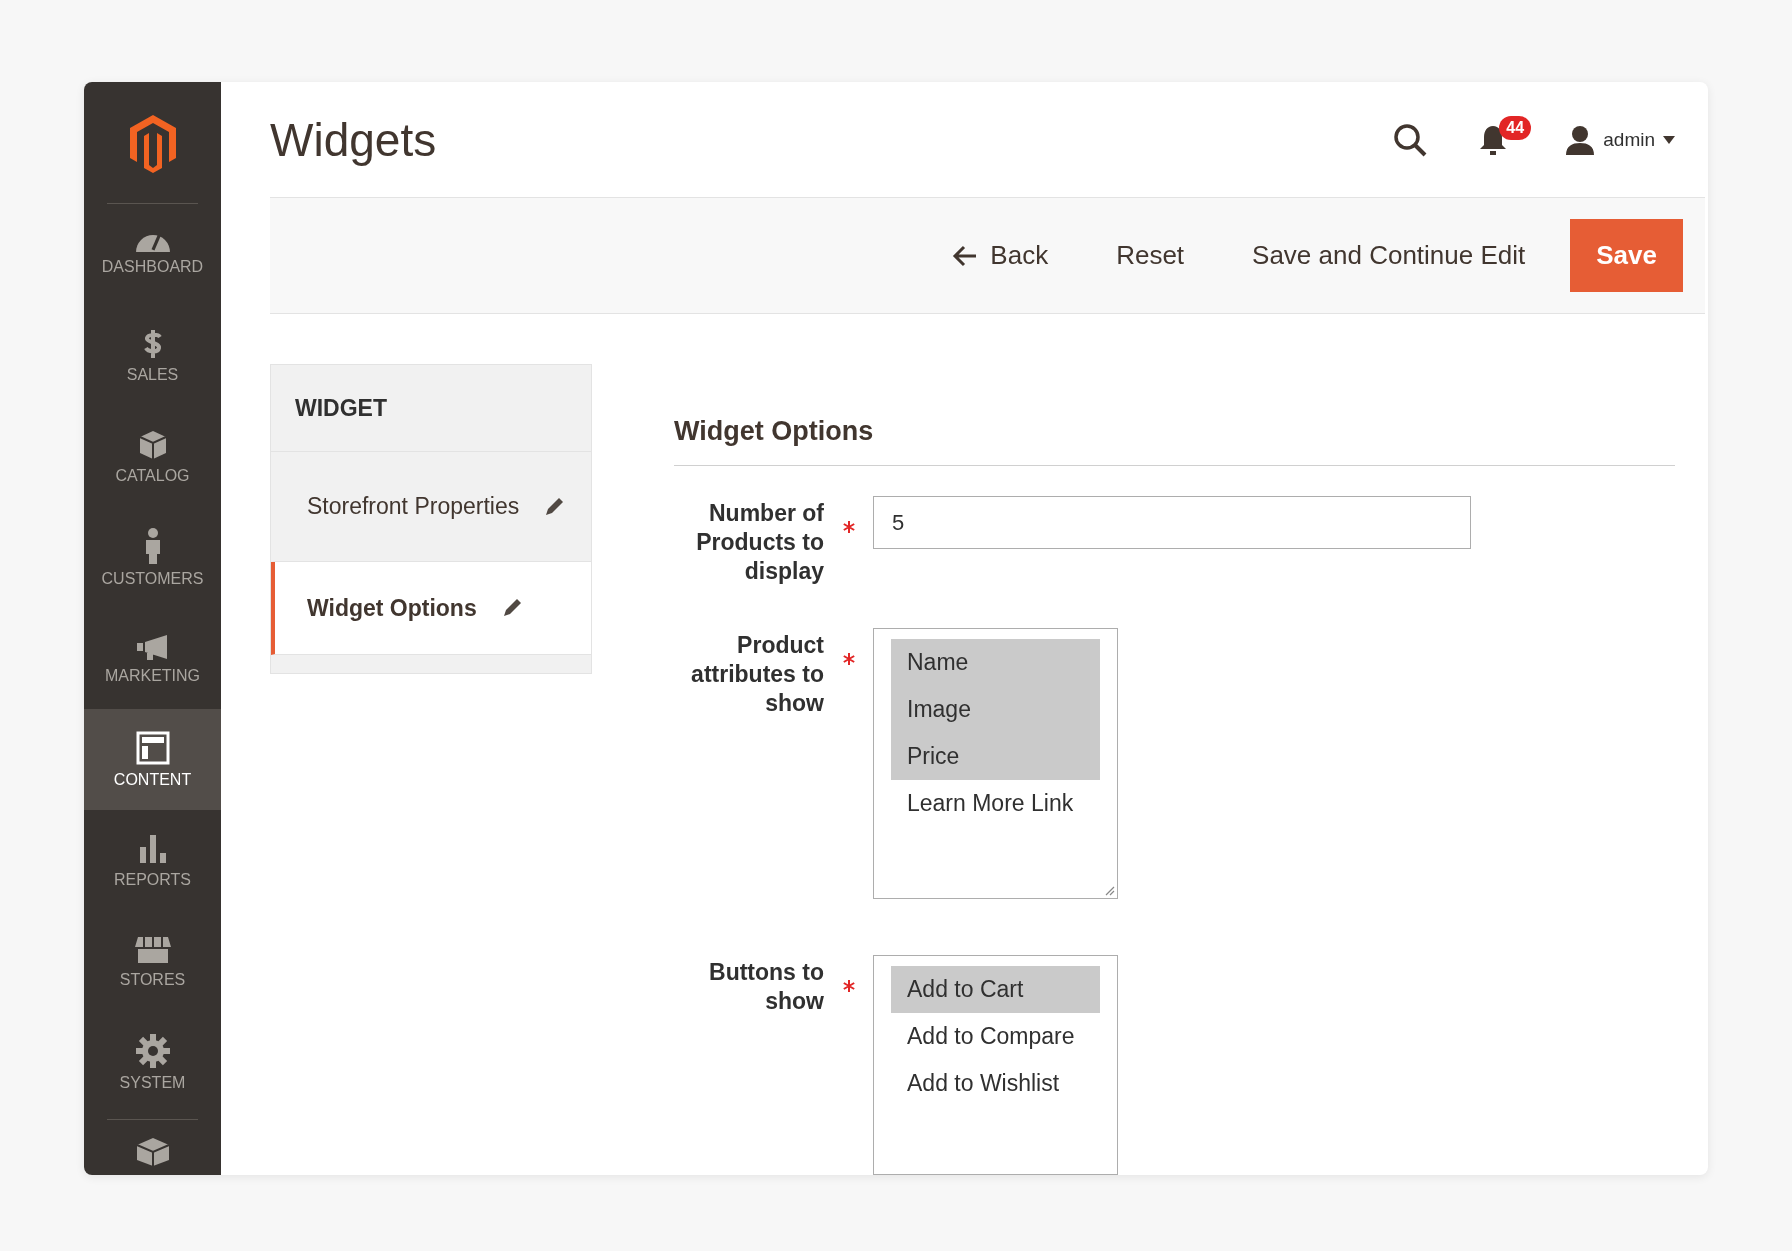 This screenshot has height=1251, width=1792. What do you see at coordinates (995, 1036) in the screenshot?
I see `select-option: Add to Compare` at bounding box center [995, 1036].